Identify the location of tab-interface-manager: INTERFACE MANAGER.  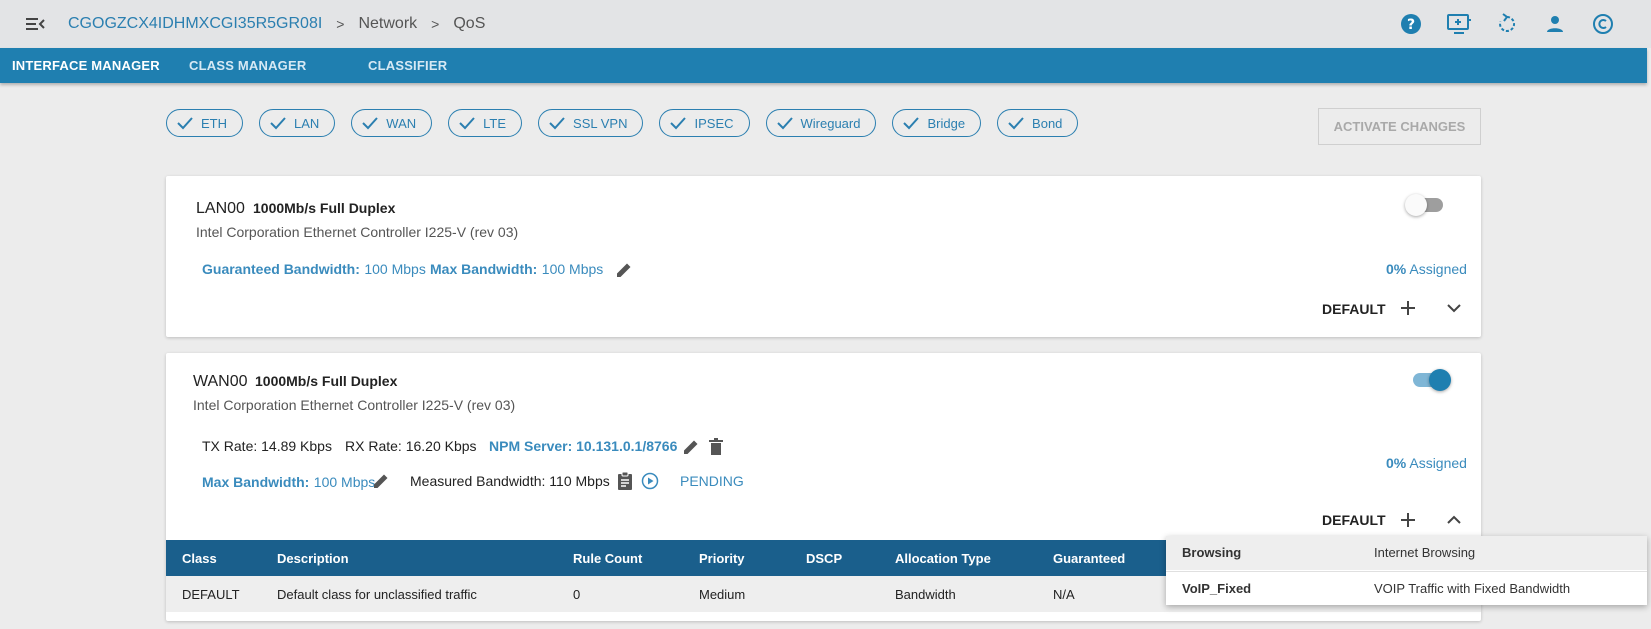
(86, 65).